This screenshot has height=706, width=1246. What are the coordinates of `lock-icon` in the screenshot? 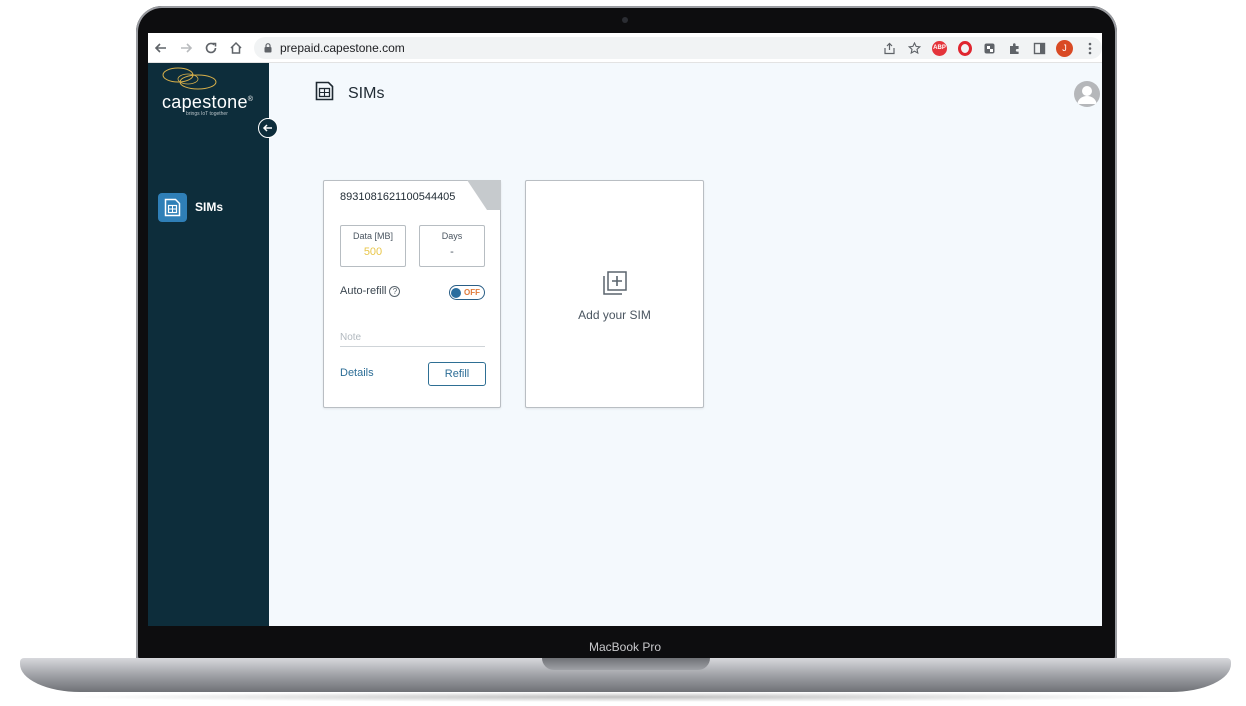 It's located at (268, 48).